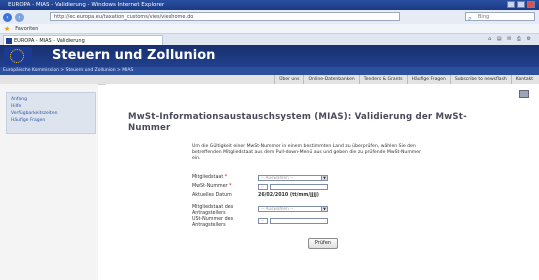 The image size is (539, 280). I want to click on toolbar-icons: ⌂ ▤ ✉ ⎙ ⚙, so click(510, 39).